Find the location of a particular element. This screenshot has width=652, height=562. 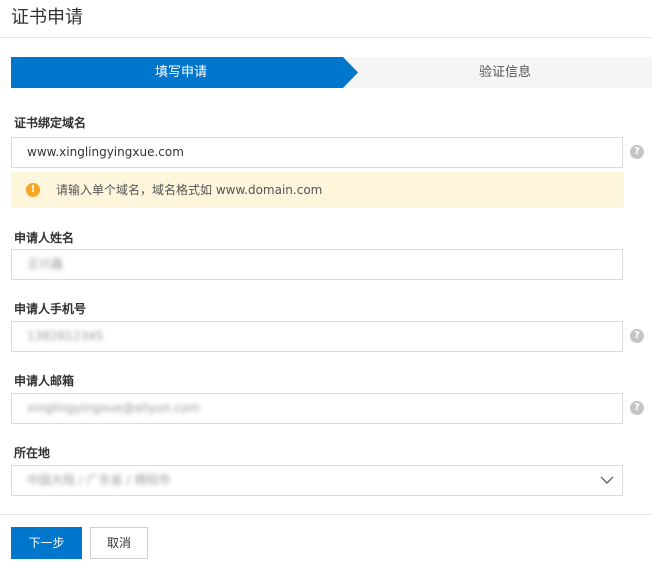

cancel-button: 取消 is located at coordinates (119, 543).